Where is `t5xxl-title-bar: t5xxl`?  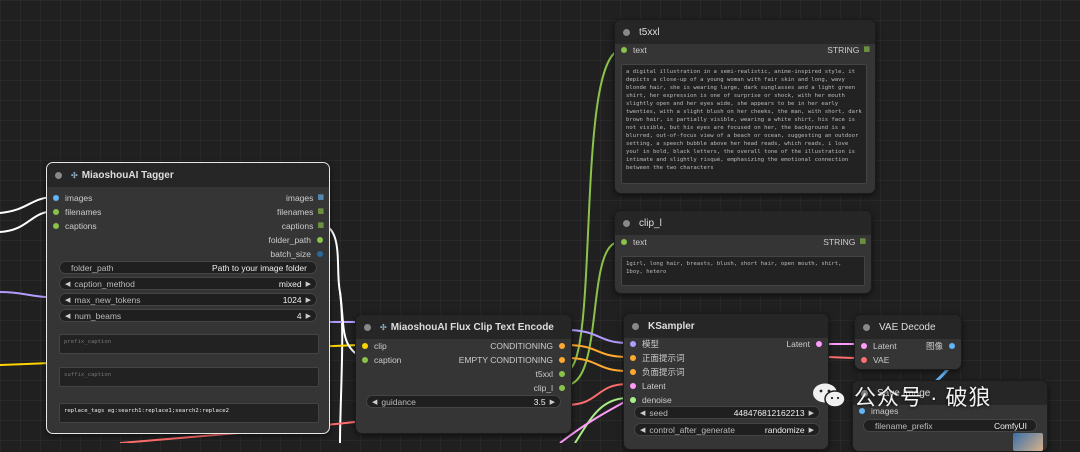
t5xxl-title-bar: t5xxl is located at coordinates (745, 32).